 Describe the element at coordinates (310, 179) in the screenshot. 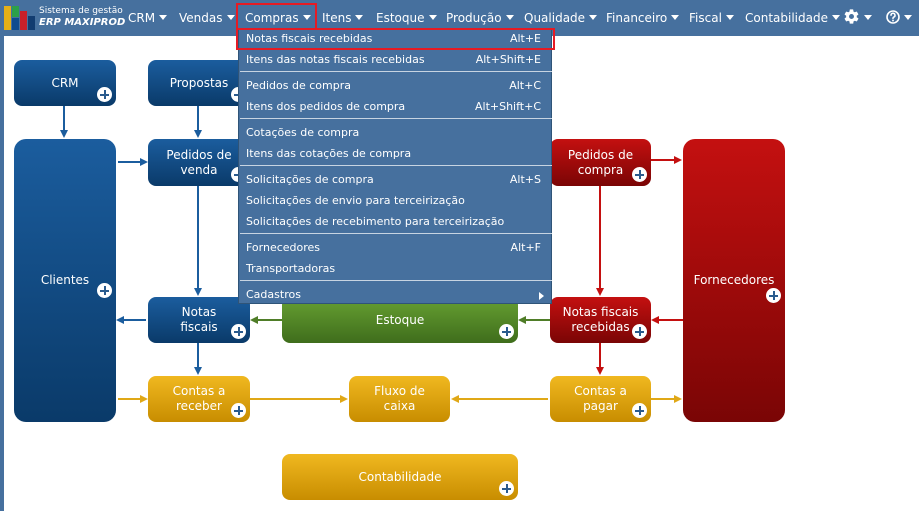

I see `menu-item-solicitacoes-de-compra: Solicitações de compra` at that location.